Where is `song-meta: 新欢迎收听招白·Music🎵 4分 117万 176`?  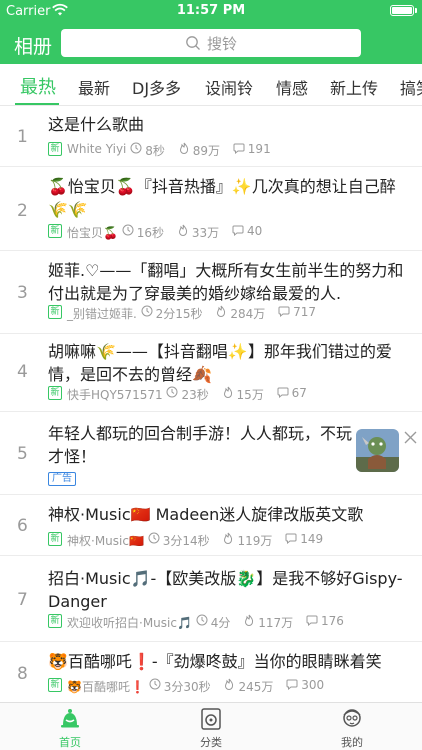 song-meta: 新欢迎收听招白·Music🎵 4分 117万 176 is located at coordinates (196, 622).